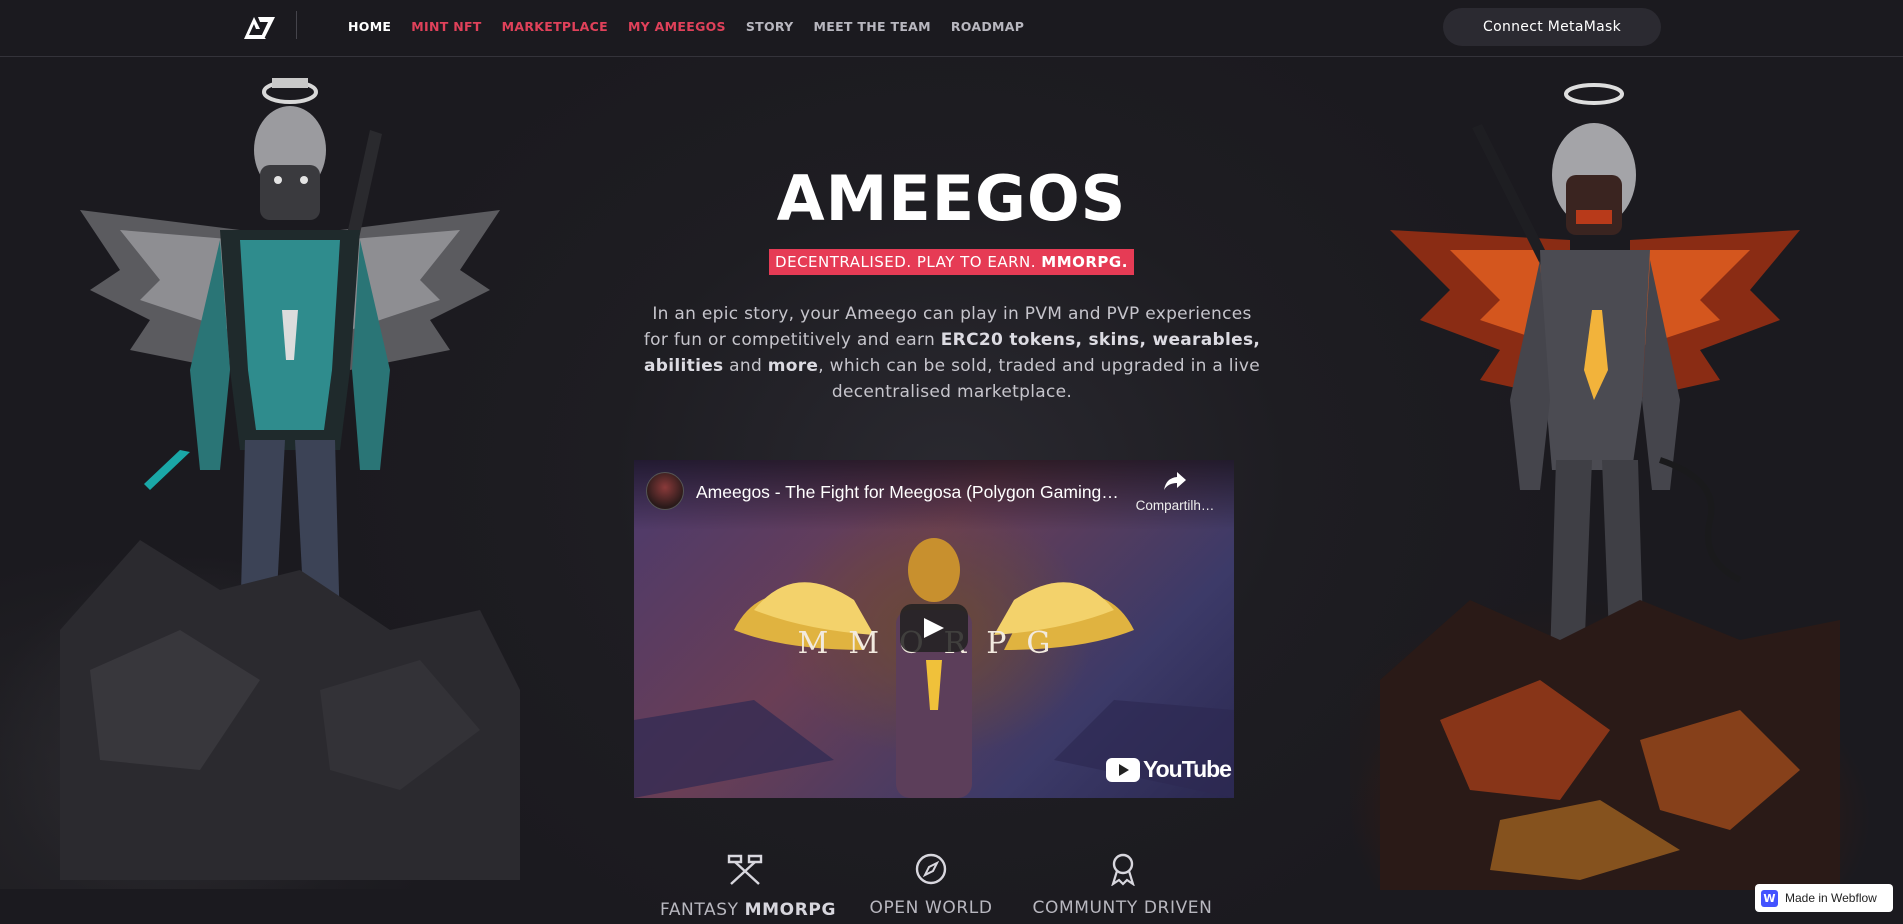 The image size is (1903, 924). I want to click on nav-link-mint-nft: MINT NFT, so click(446, 26).